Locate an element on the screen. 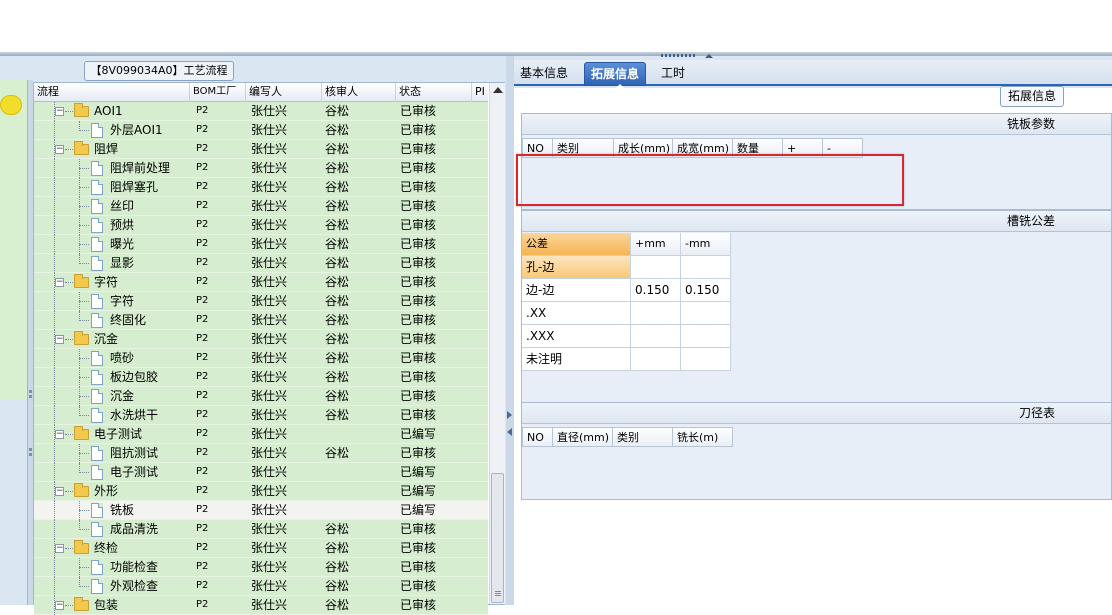 This screenshot has height=615, width=1112. tree-row: 终固化 P2 张仕兴 谷松 已审核 is located at coordinates (261, 320).